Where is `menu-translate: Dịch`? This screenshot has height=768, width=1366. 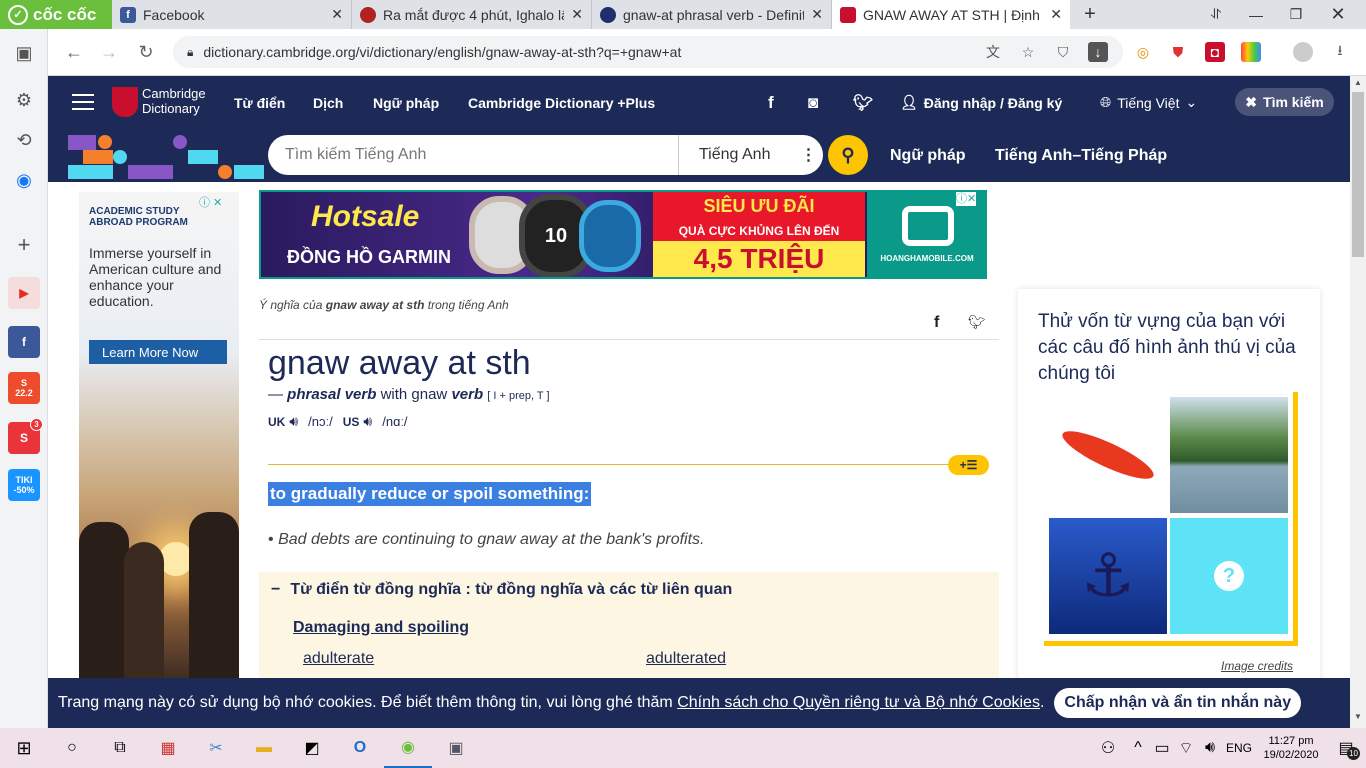
menu-translate: Dịch is located at coordinates (328, 102).